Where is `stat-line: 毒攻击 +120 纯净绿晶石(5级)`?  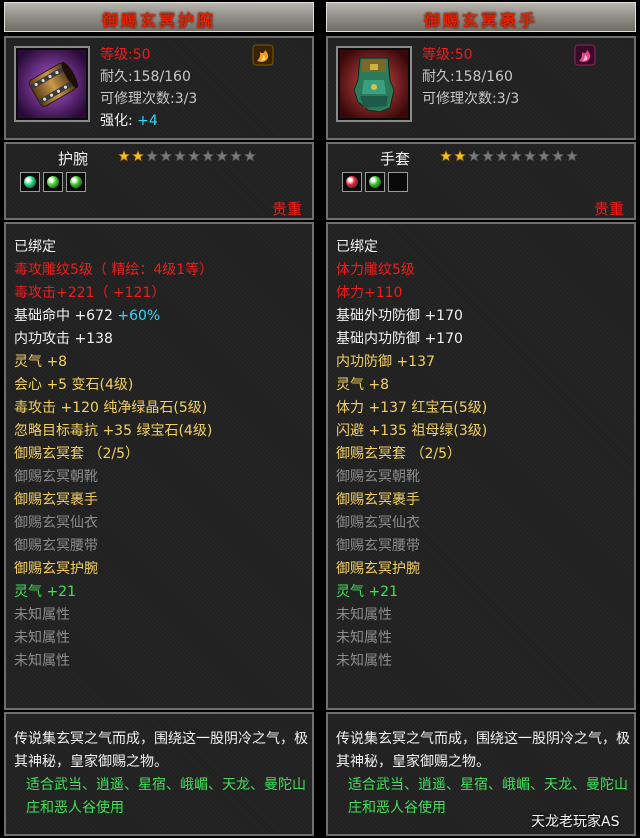
stat-line: 毒攻击 +120 纯净绿晶石(5级) is located at coordinates (113, 408).